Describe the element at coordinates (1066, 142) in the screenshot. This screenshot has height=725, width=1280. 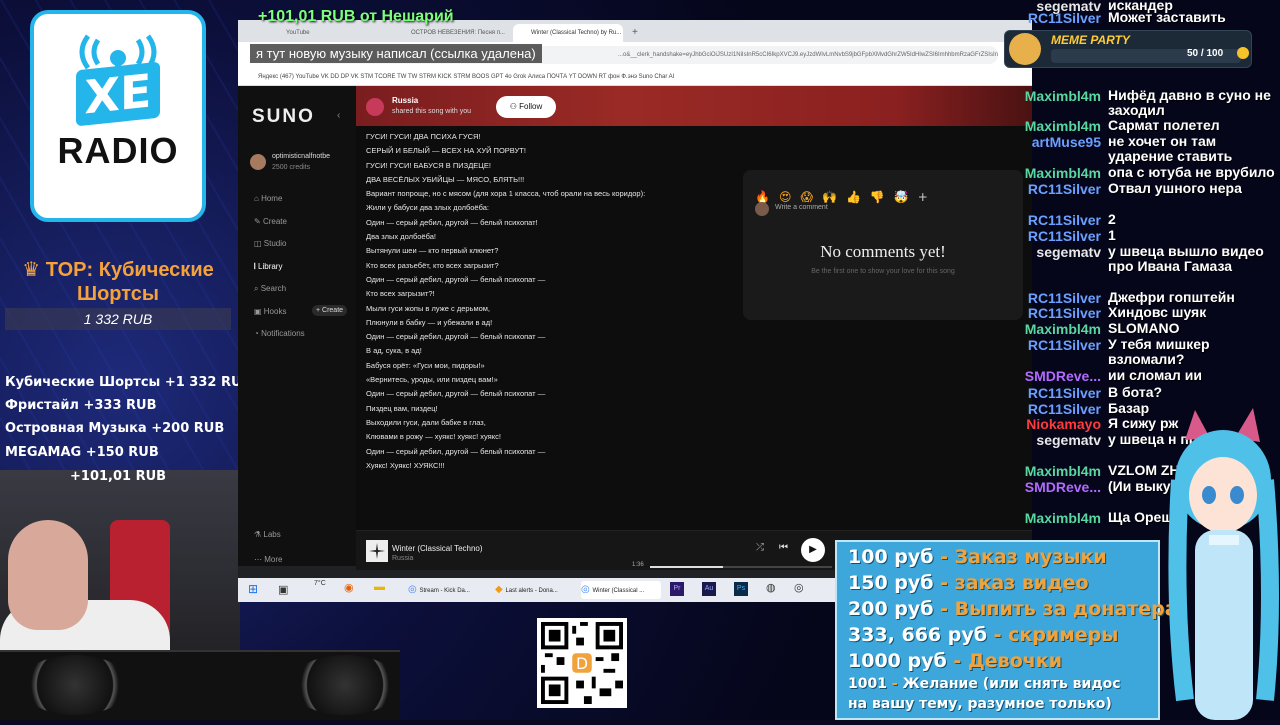
I see `chat-username: artMuse95` at that location.